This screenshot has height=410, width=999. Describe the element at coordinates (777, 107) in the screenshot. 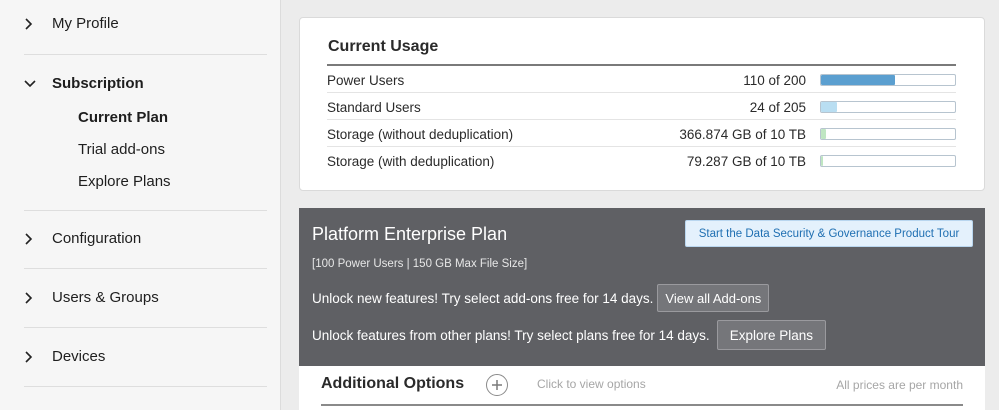

I see `usage-row-value: 24 of 205` at that location.